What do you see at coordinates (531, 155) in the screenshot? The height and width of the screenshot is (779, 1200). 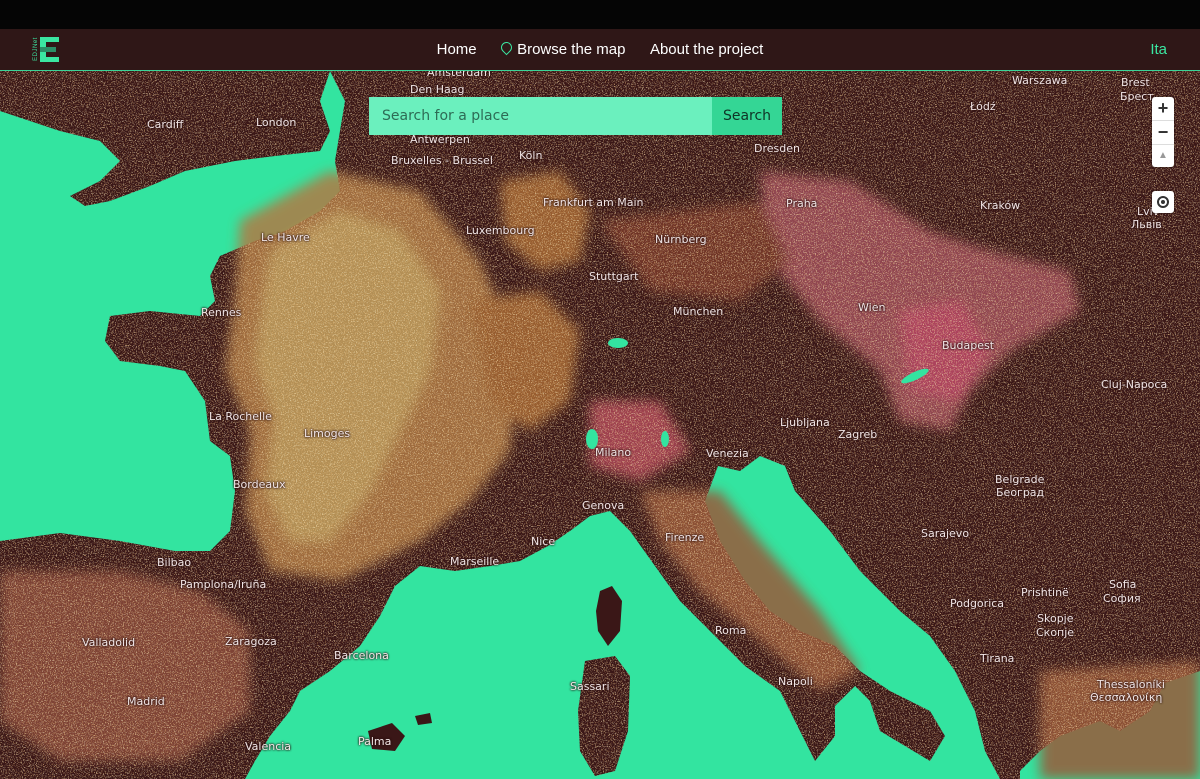 I see `city-label: Köln` at bounding box center [531, 155].